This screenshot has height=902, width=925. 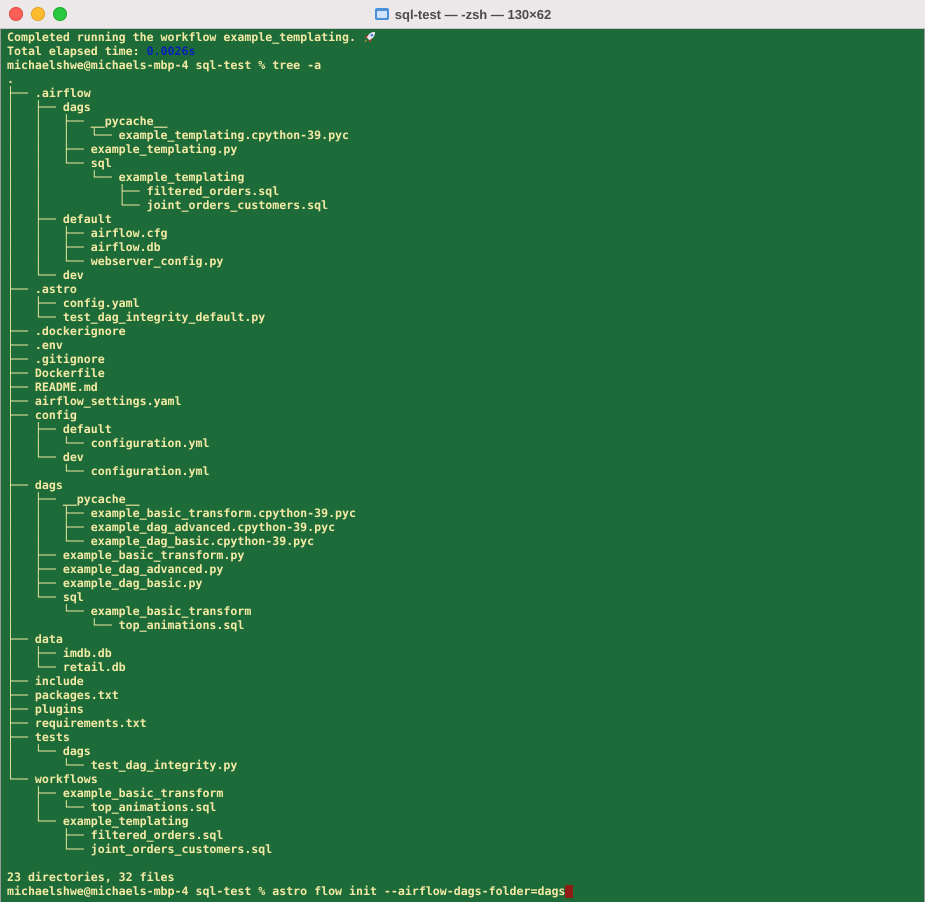 What do you see at coordinates (167, 205) in the screenshot?
I see `terminal-text: │ │ └── joint_orders_customers.sql` at bounding box center [167, 205].